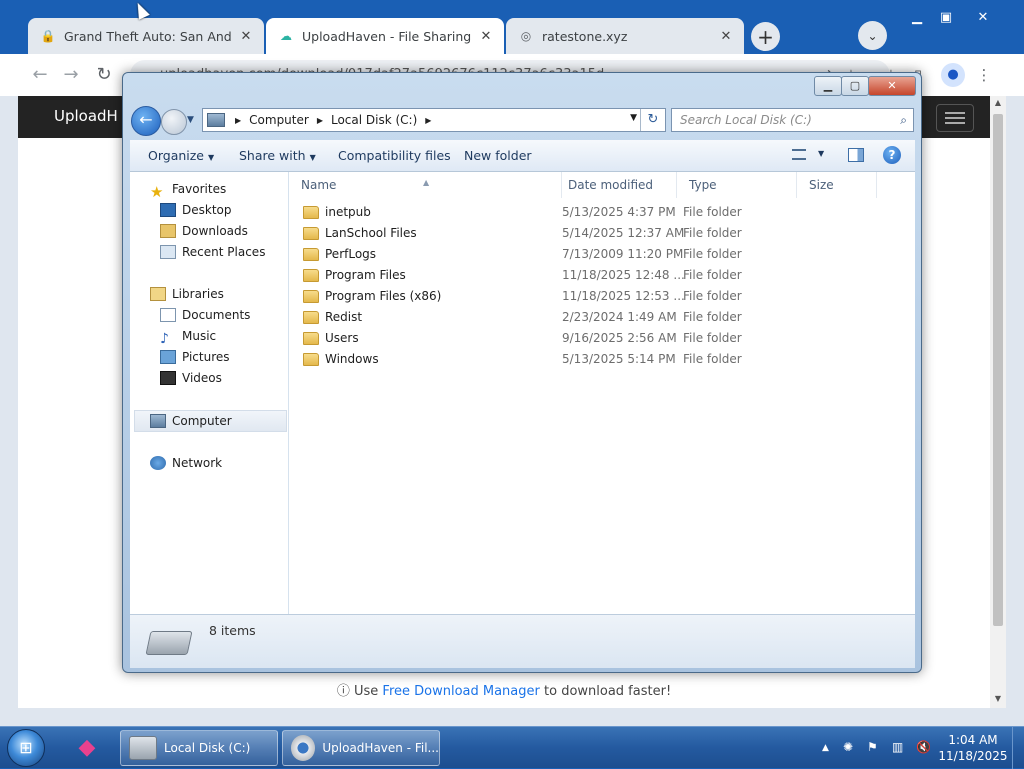 This screenshot has height=769, width=1024. What do you see at coordinates (984, 75) in the screenshot?
I see `menu-dots-icon: ⋮` at bounding box center [984, 75].